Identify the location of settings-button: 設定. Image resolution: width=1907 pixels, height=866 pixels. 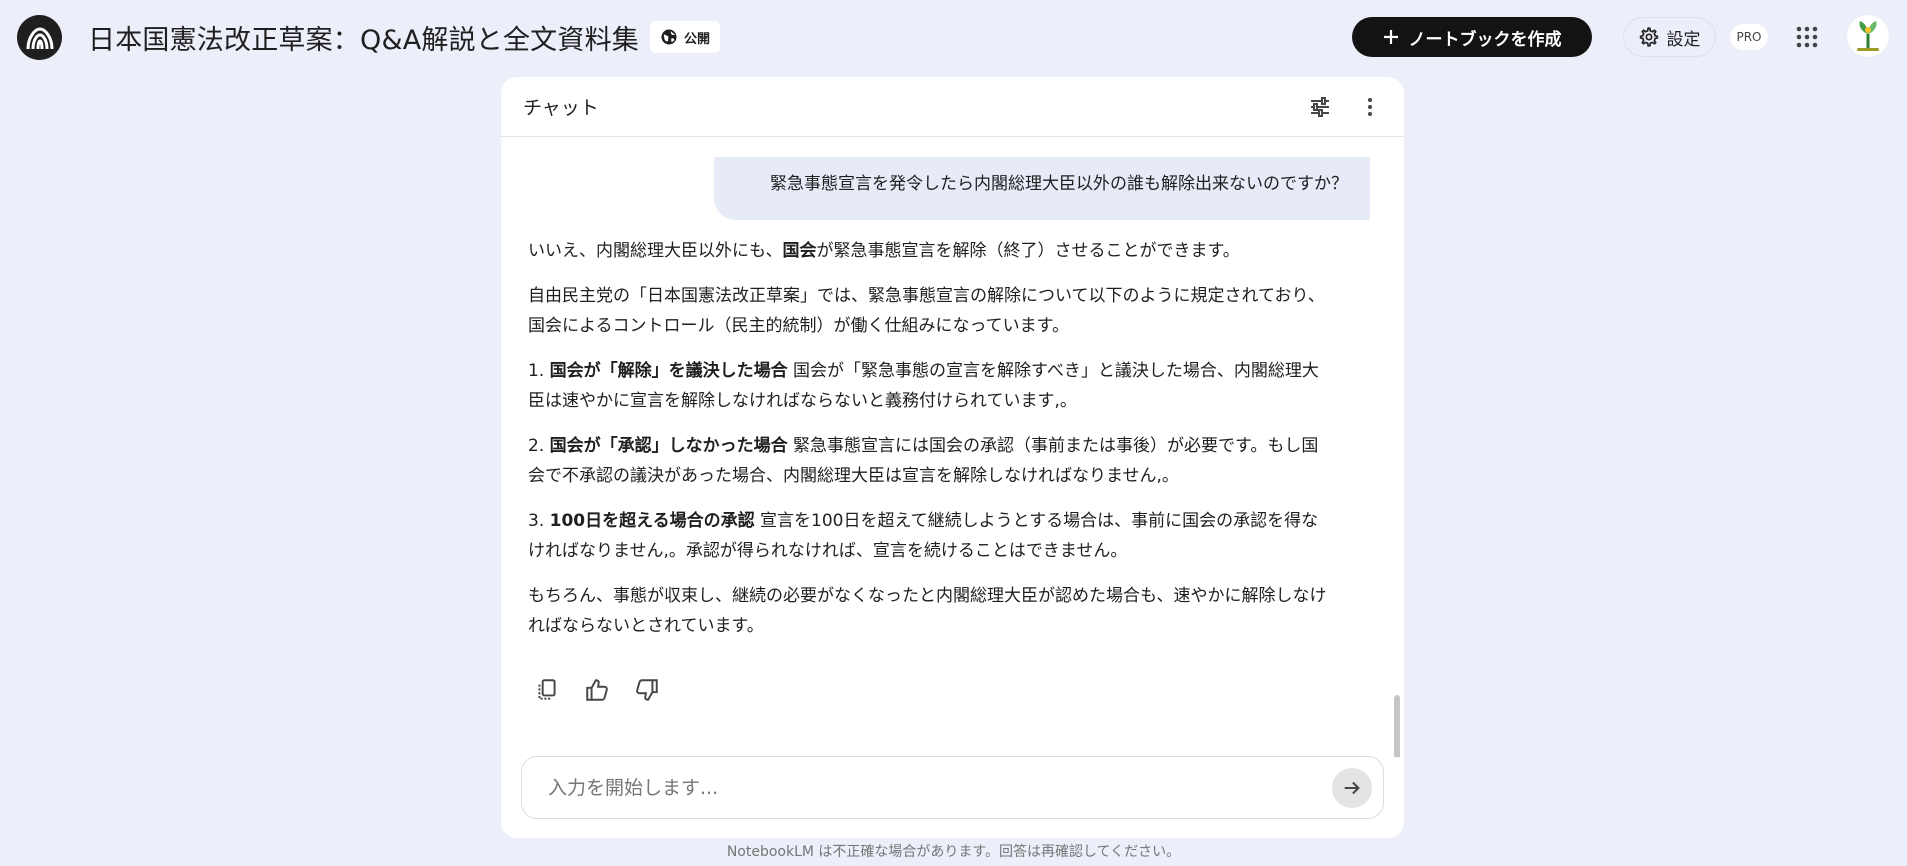
(1669, 37).